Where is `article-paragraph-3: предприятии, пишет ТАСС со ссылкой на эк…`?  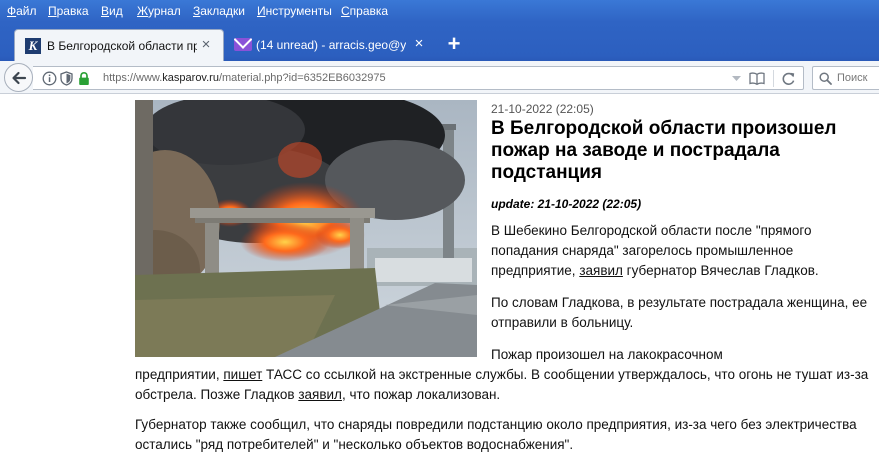 article-paragraph-3: предприятии, пишет ТАСС со ссылкой на эк… is located at coordinates (502, 384).